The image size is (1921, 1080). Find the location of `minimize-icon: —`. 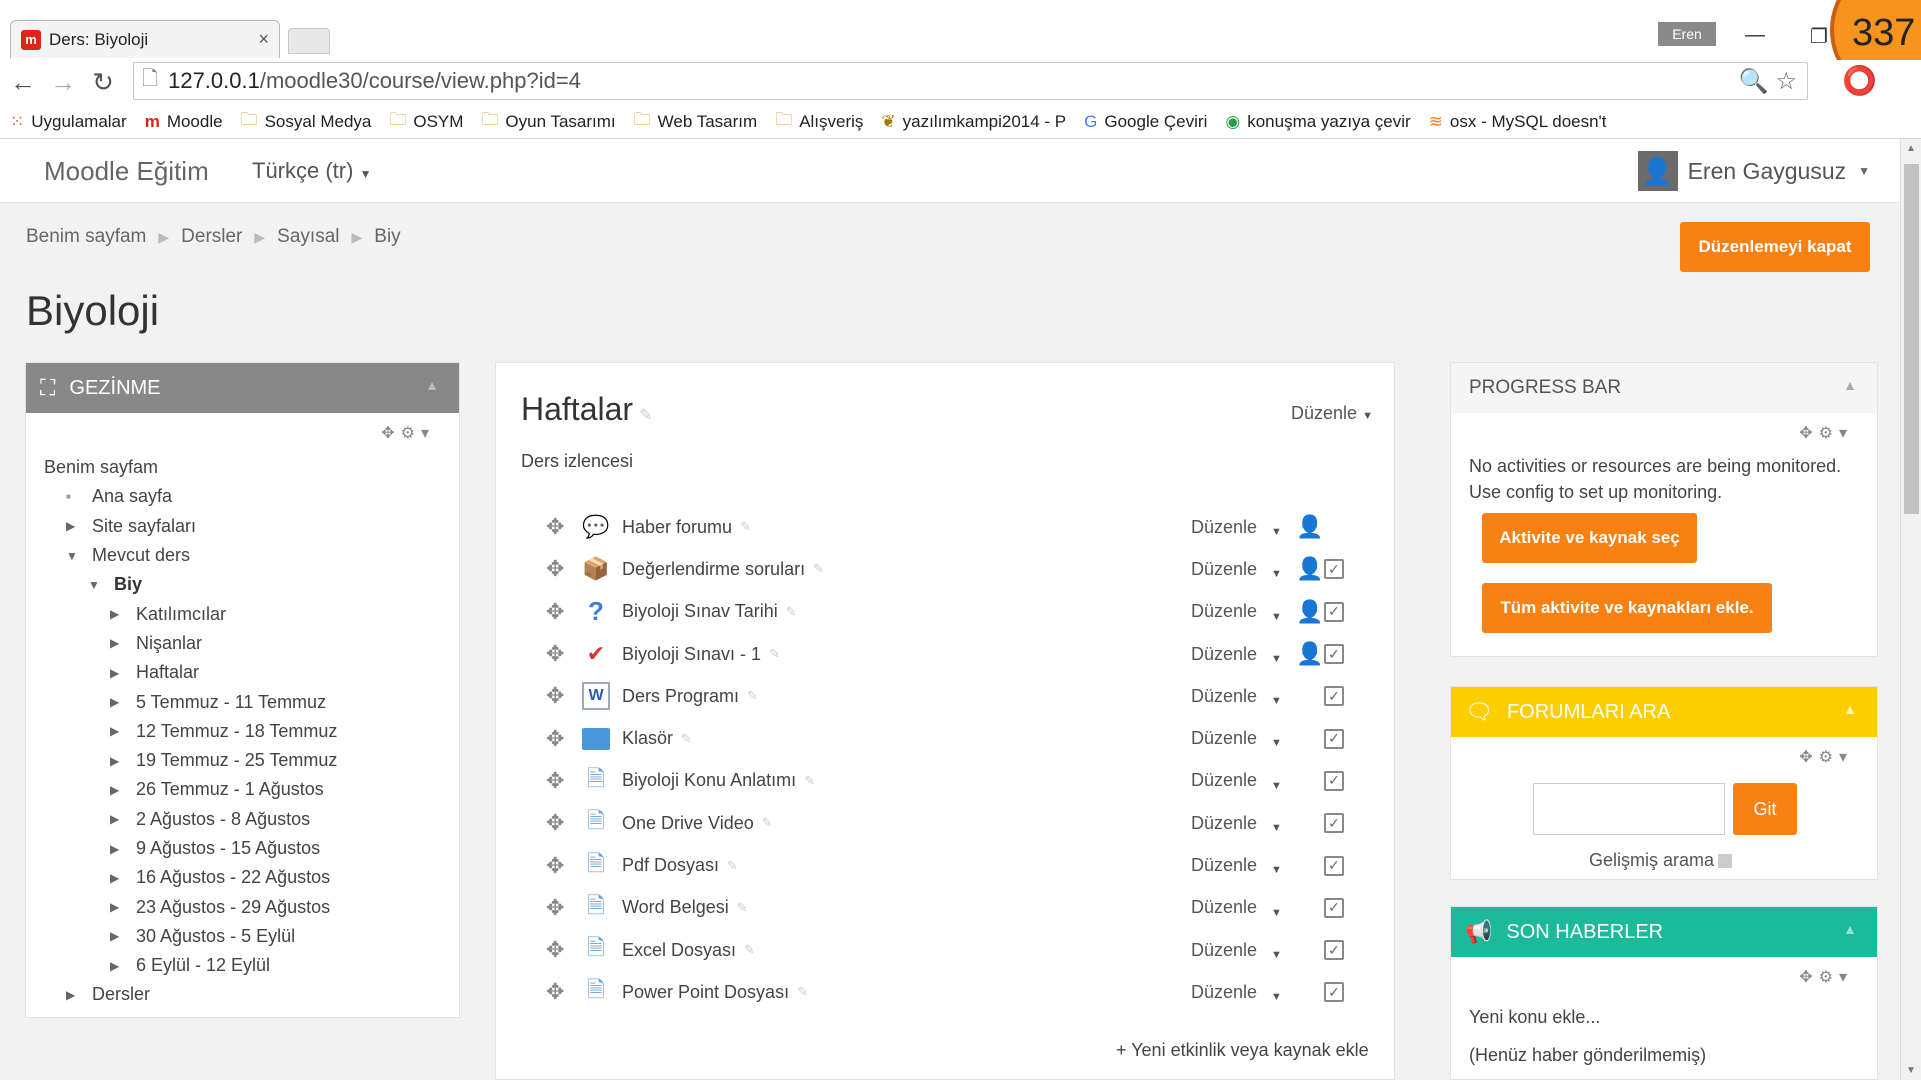

minimize-icon: — is located at coordinates (1755, 35).